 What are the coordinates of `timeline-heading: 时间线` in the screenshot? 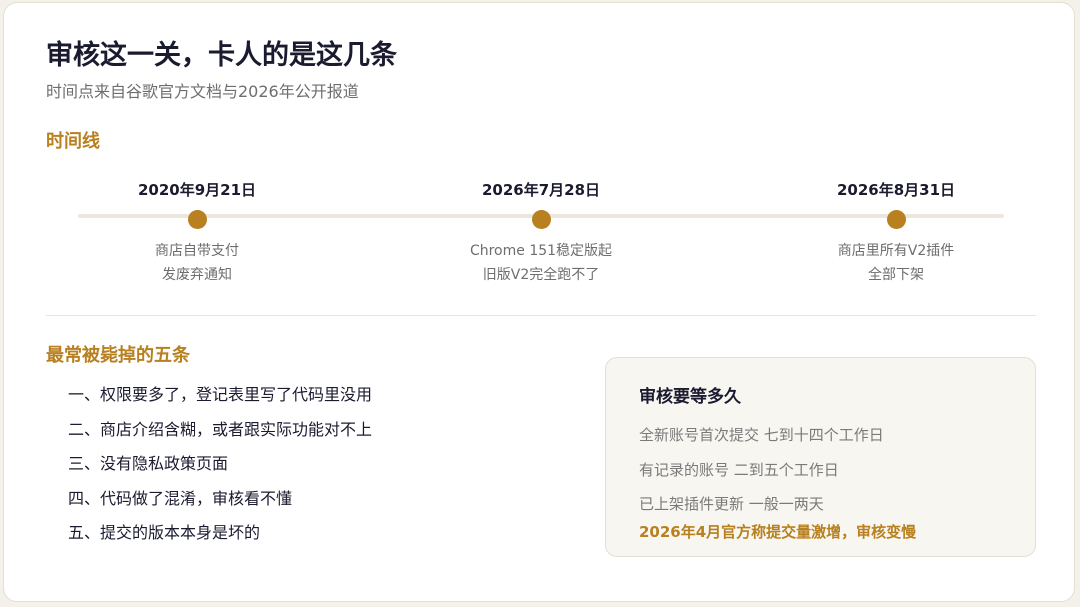 It's located at (73, 141).